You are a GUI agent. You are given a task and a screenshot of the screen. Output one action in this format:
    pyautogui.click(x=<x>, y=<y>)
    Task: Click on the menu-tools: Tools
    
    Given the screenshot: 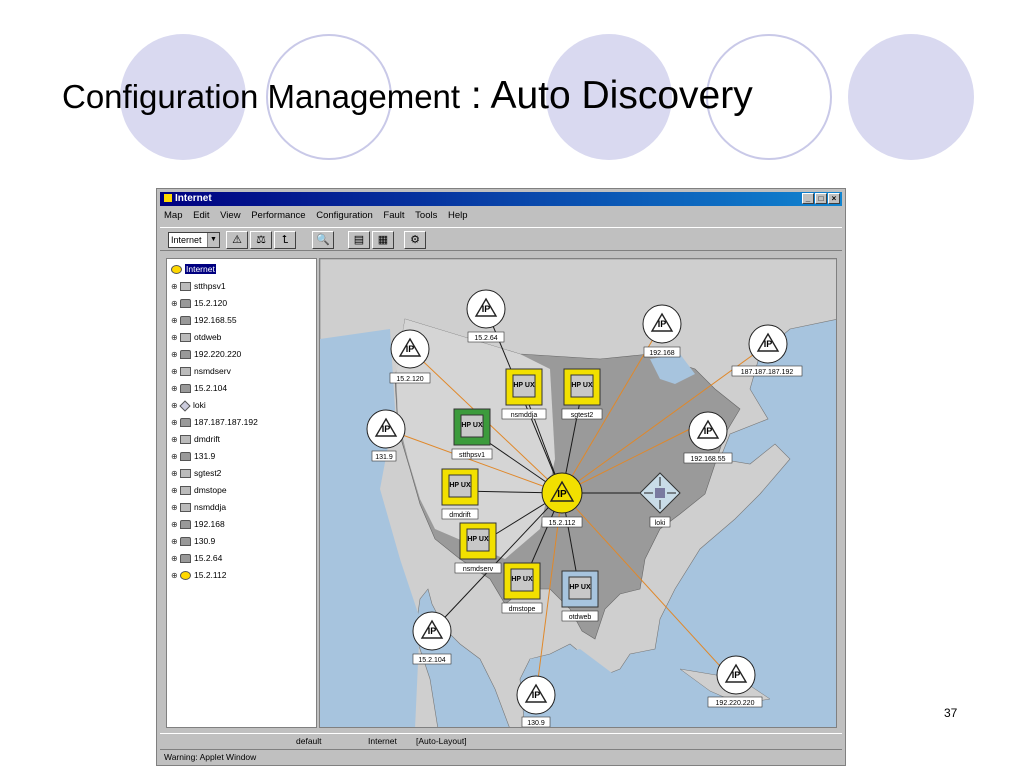 What is the action you would take?
    pyautogui.click(x=426, y=215)
    